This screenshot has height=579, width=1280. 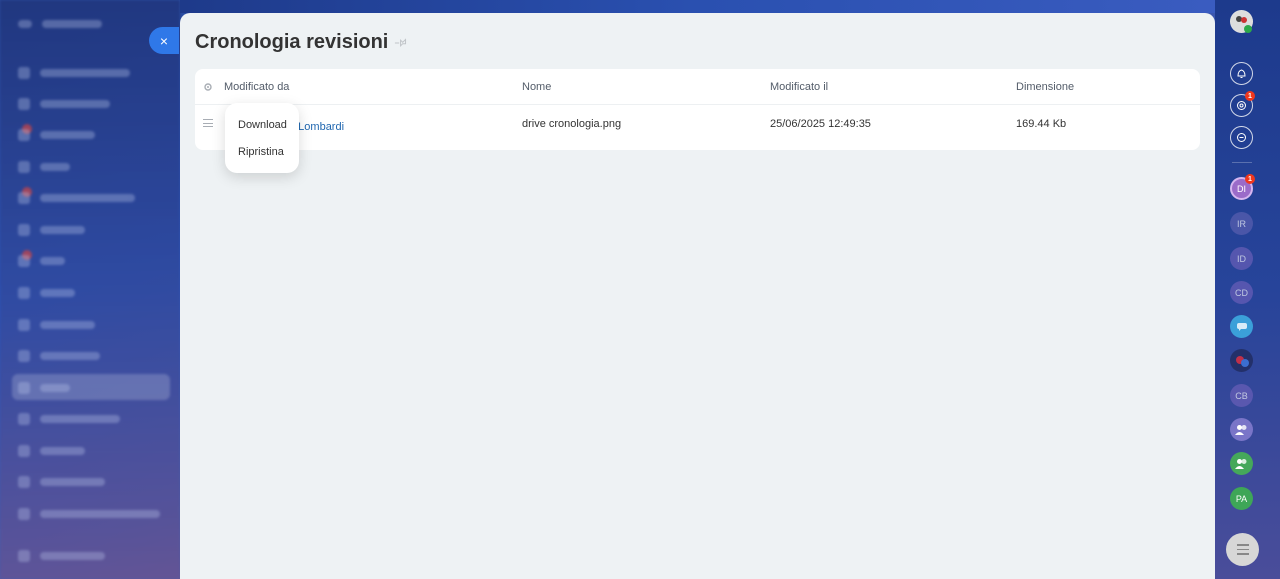 What do you see at coordinates (1242, 549) in the screenshot?
I see `menu-button` at bounding box center [1242, 549].